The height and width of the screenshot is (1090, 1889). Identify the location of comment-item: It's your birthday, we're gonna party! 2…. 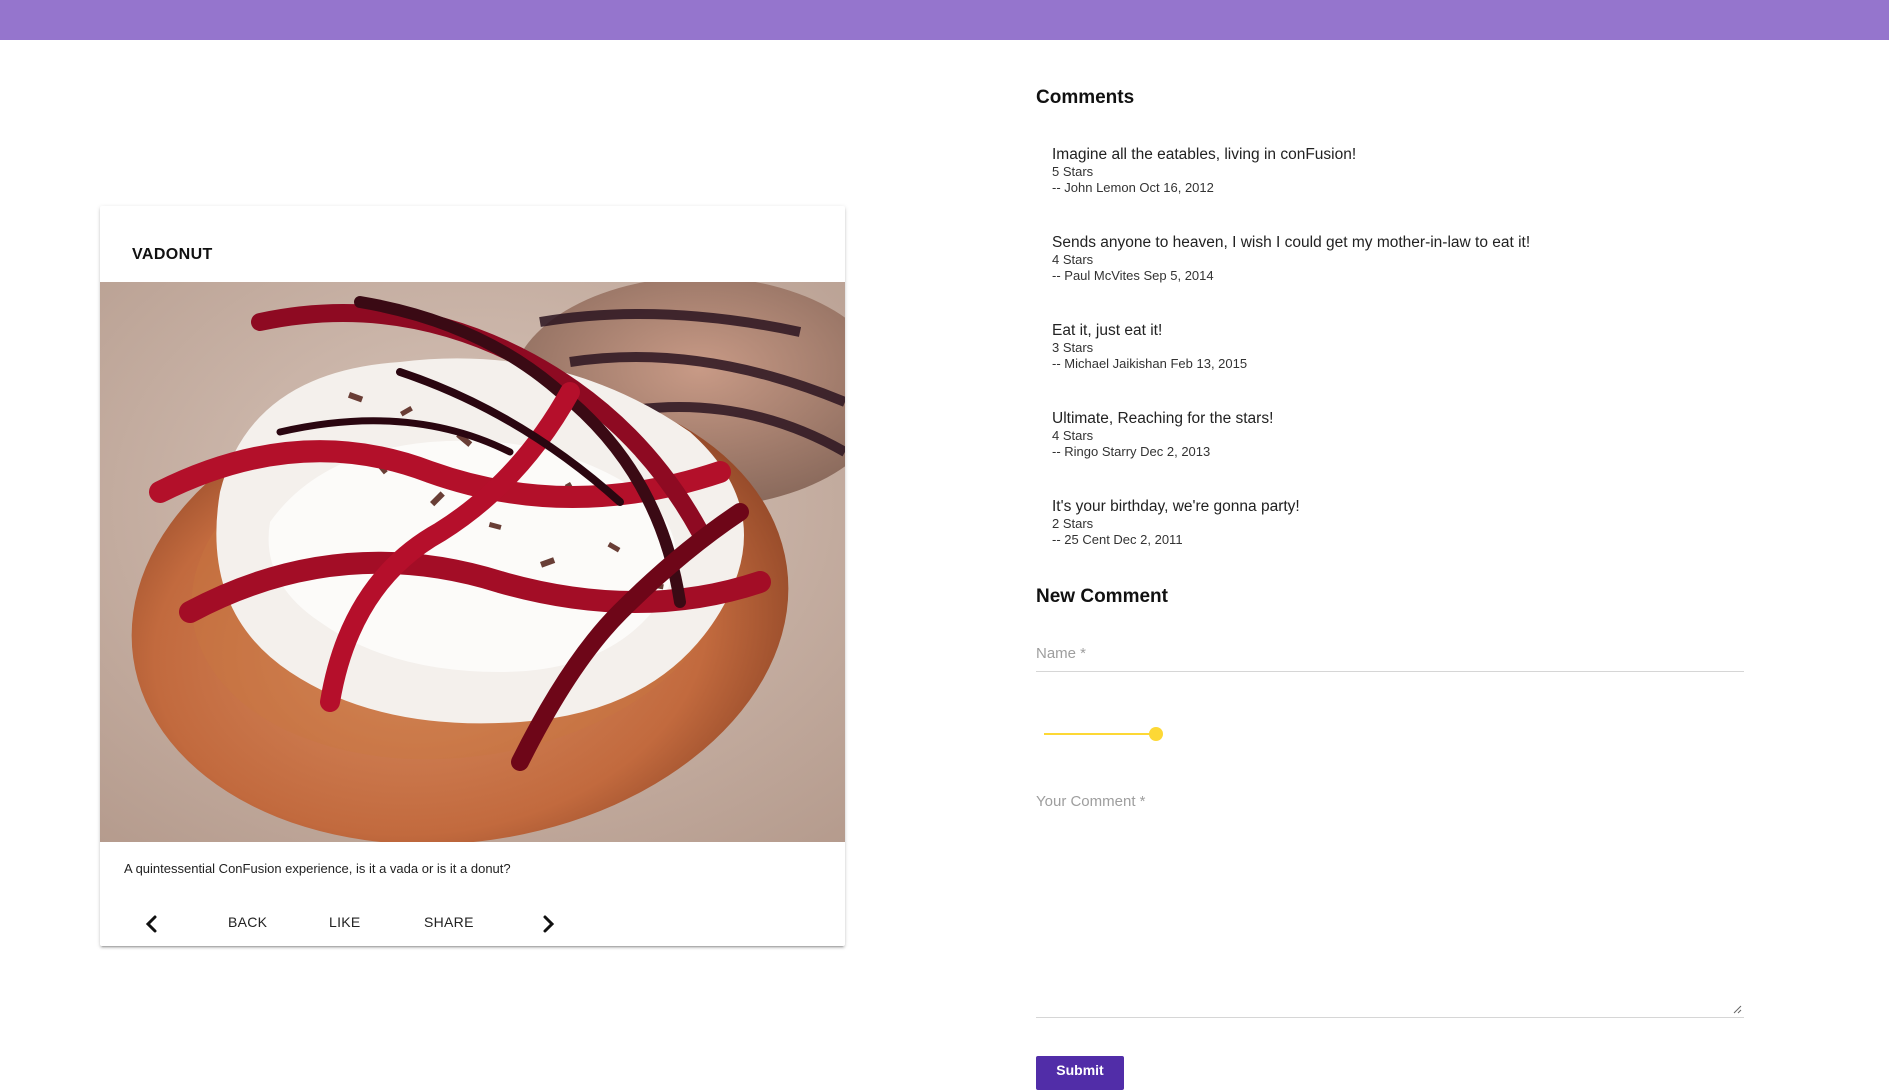
(1402, 522).